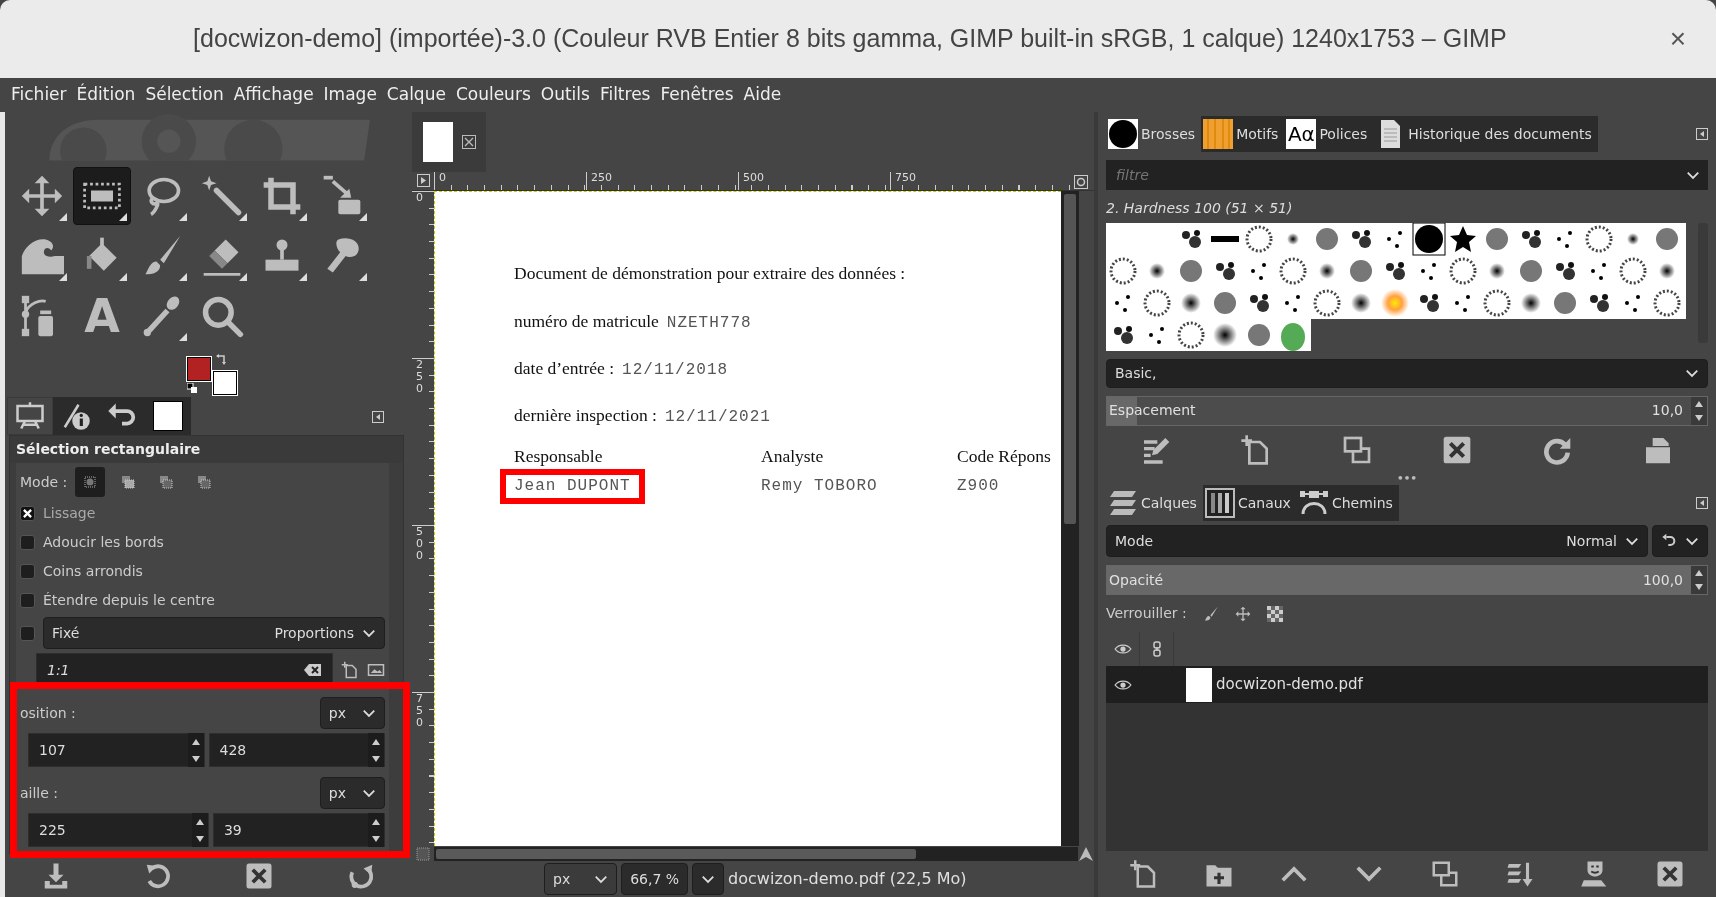 The height and width of the screenshot is (897, 1716). I want to click on document-text: Document de démonstration pour extraire des données :, so click(710, 273).